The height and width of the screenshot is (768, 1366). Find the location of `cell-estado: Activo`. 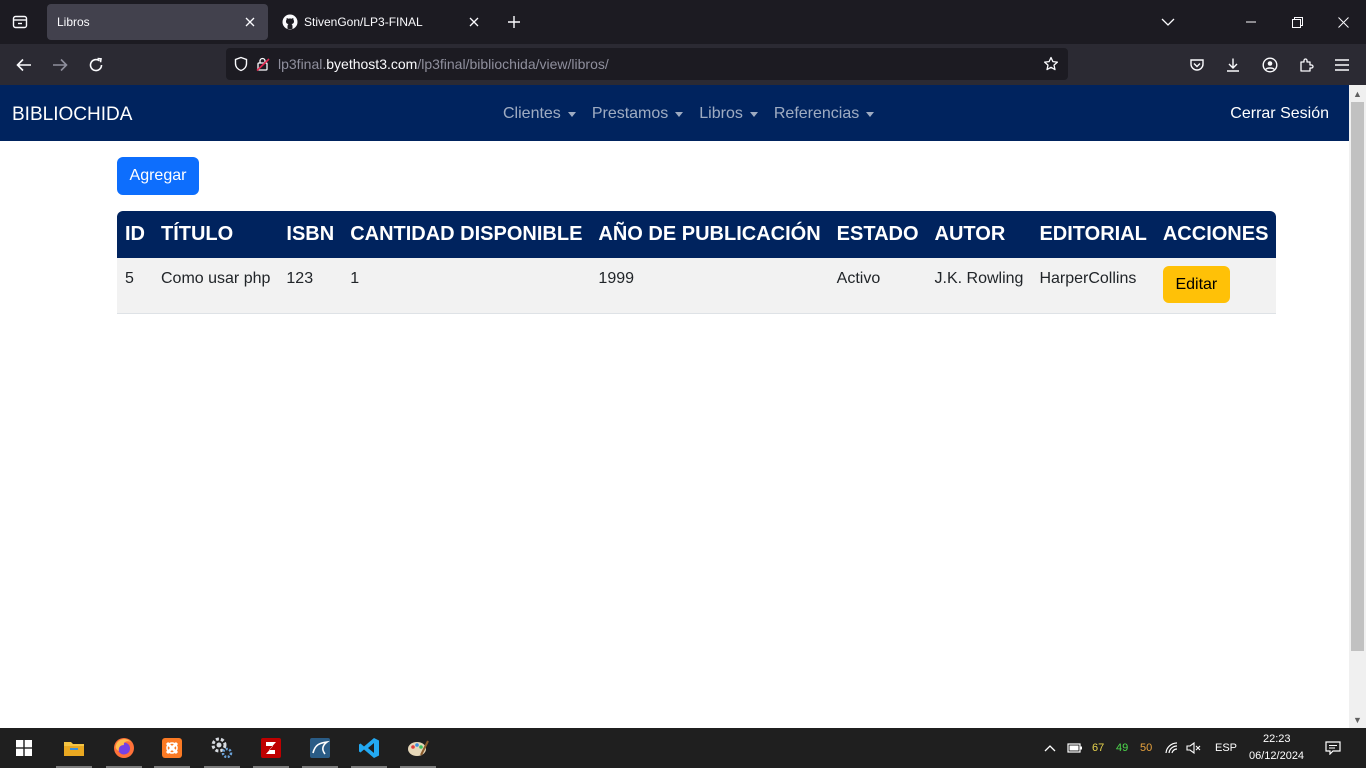

cell-estado: Activo is located at coordinates (877, 286).